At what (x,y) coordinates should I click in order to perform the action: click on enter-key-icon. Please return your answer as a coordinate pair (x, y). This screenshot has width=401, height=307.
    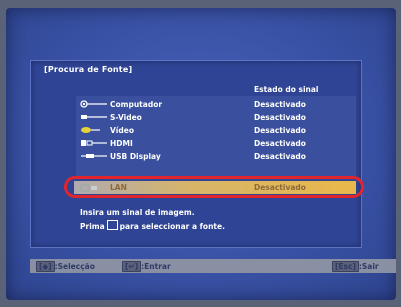
    Looking at the image, I should click on (112, 225).